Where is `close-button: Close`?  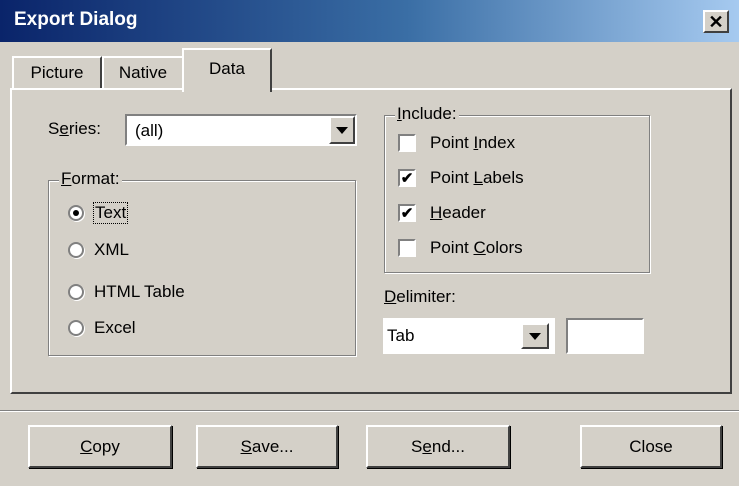 close-button: Close is located at coordinates (651, 446).